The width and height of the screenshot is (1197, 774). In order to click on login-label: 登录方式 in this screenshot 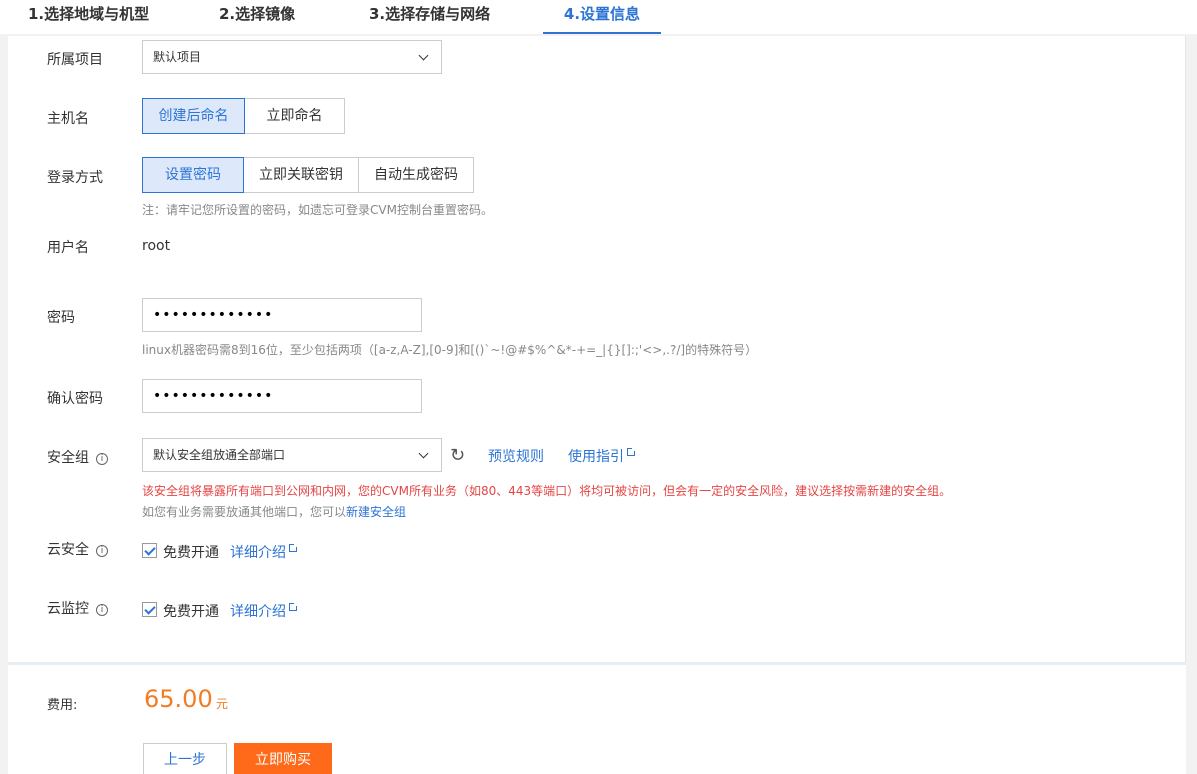, I will do `click(75, 178)`.